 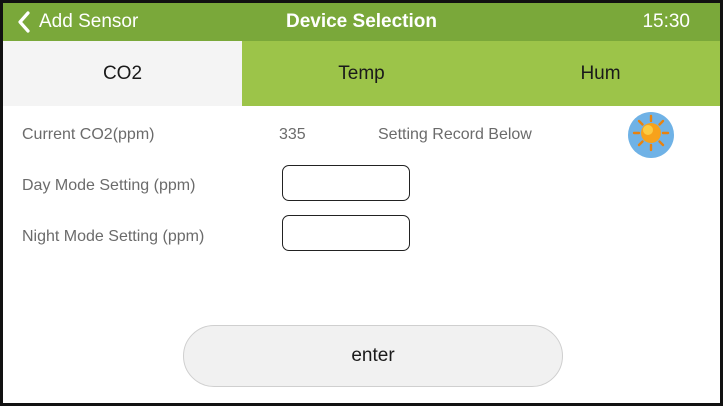 I want to click on sun-icon, so click(x=651, y=135).